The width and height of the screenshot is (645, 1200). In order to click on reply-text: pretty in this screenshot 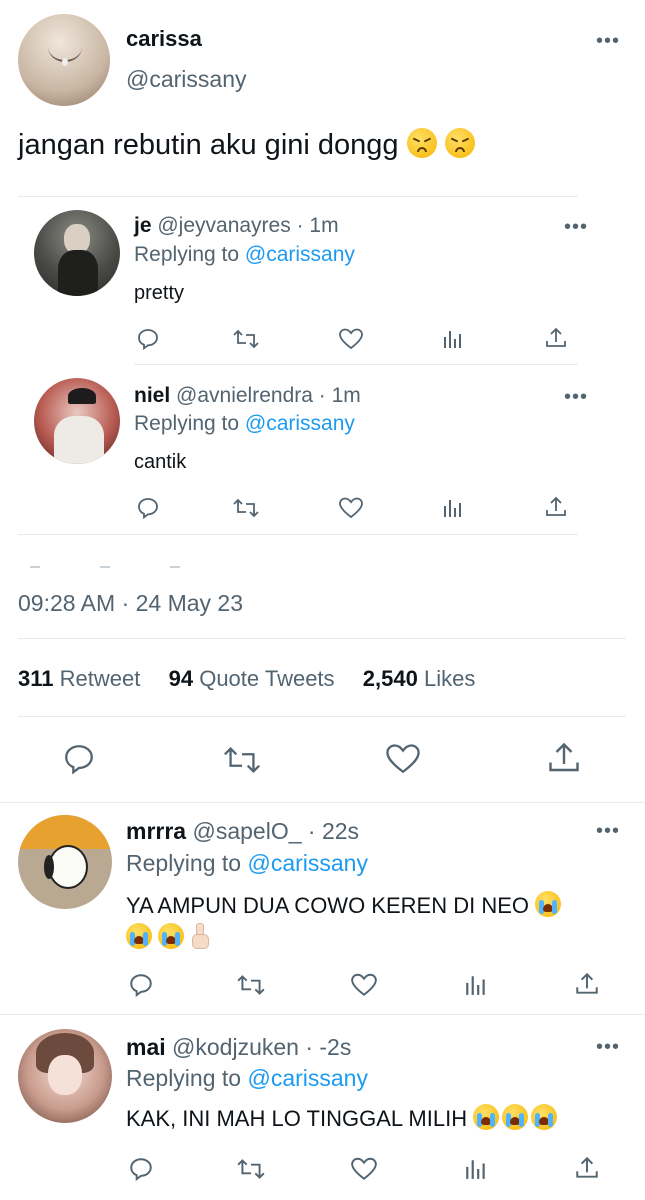, I will do `click(159, 293)`.